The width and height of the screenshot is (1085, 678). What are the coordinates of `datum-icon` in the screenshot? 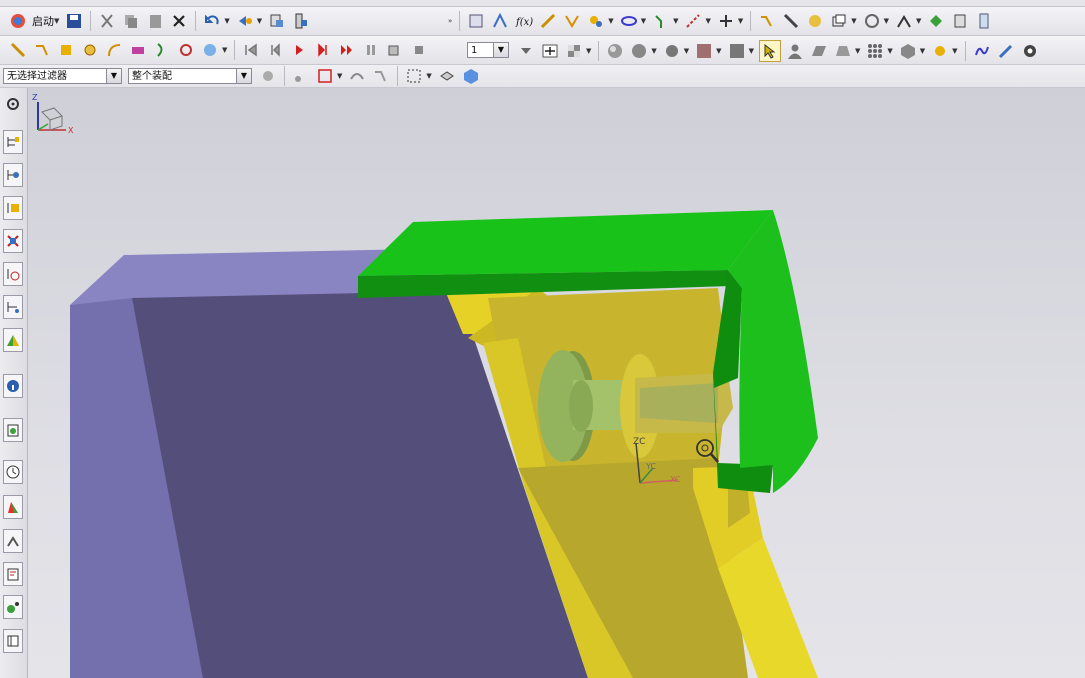 It's located at (548, 21).